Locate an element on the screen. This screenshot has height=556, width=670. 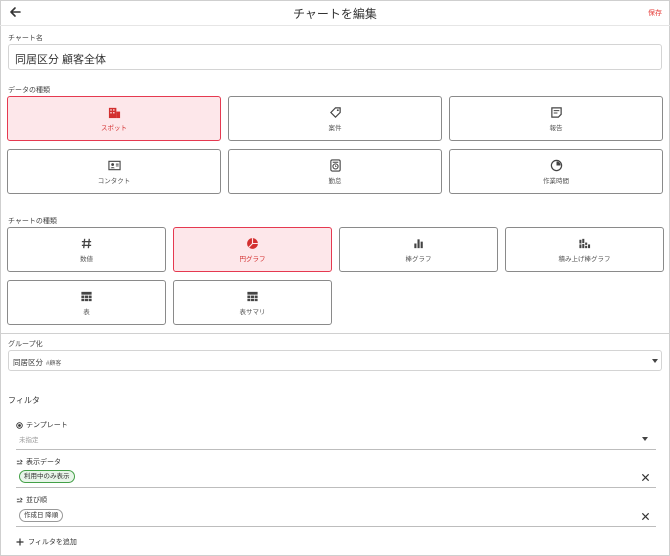
display-data-row-label: 表示データ is located at coordinates (38, 462).